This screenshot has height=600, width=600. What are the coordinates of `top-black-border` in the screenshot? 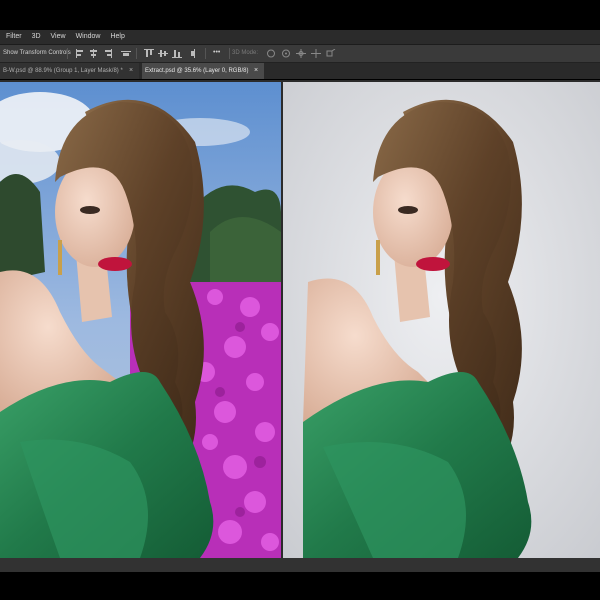 It's located at (300, 15).